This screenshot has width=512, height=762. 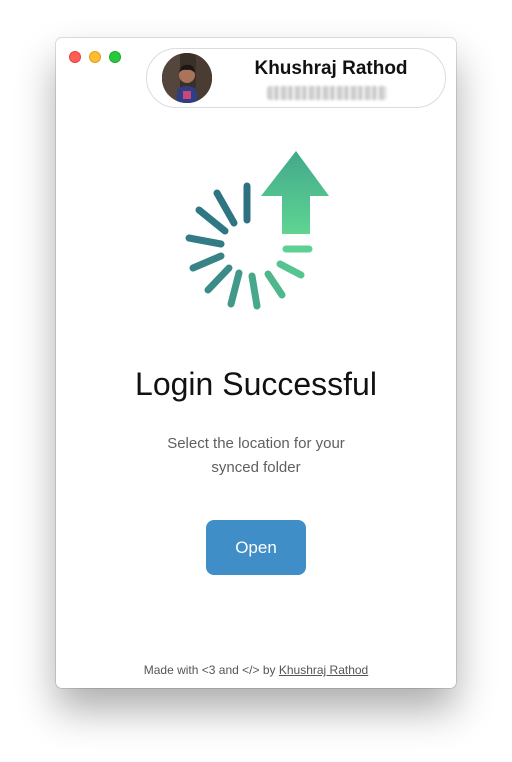 I want to click on close-window-button, so click(x=75, y=57).